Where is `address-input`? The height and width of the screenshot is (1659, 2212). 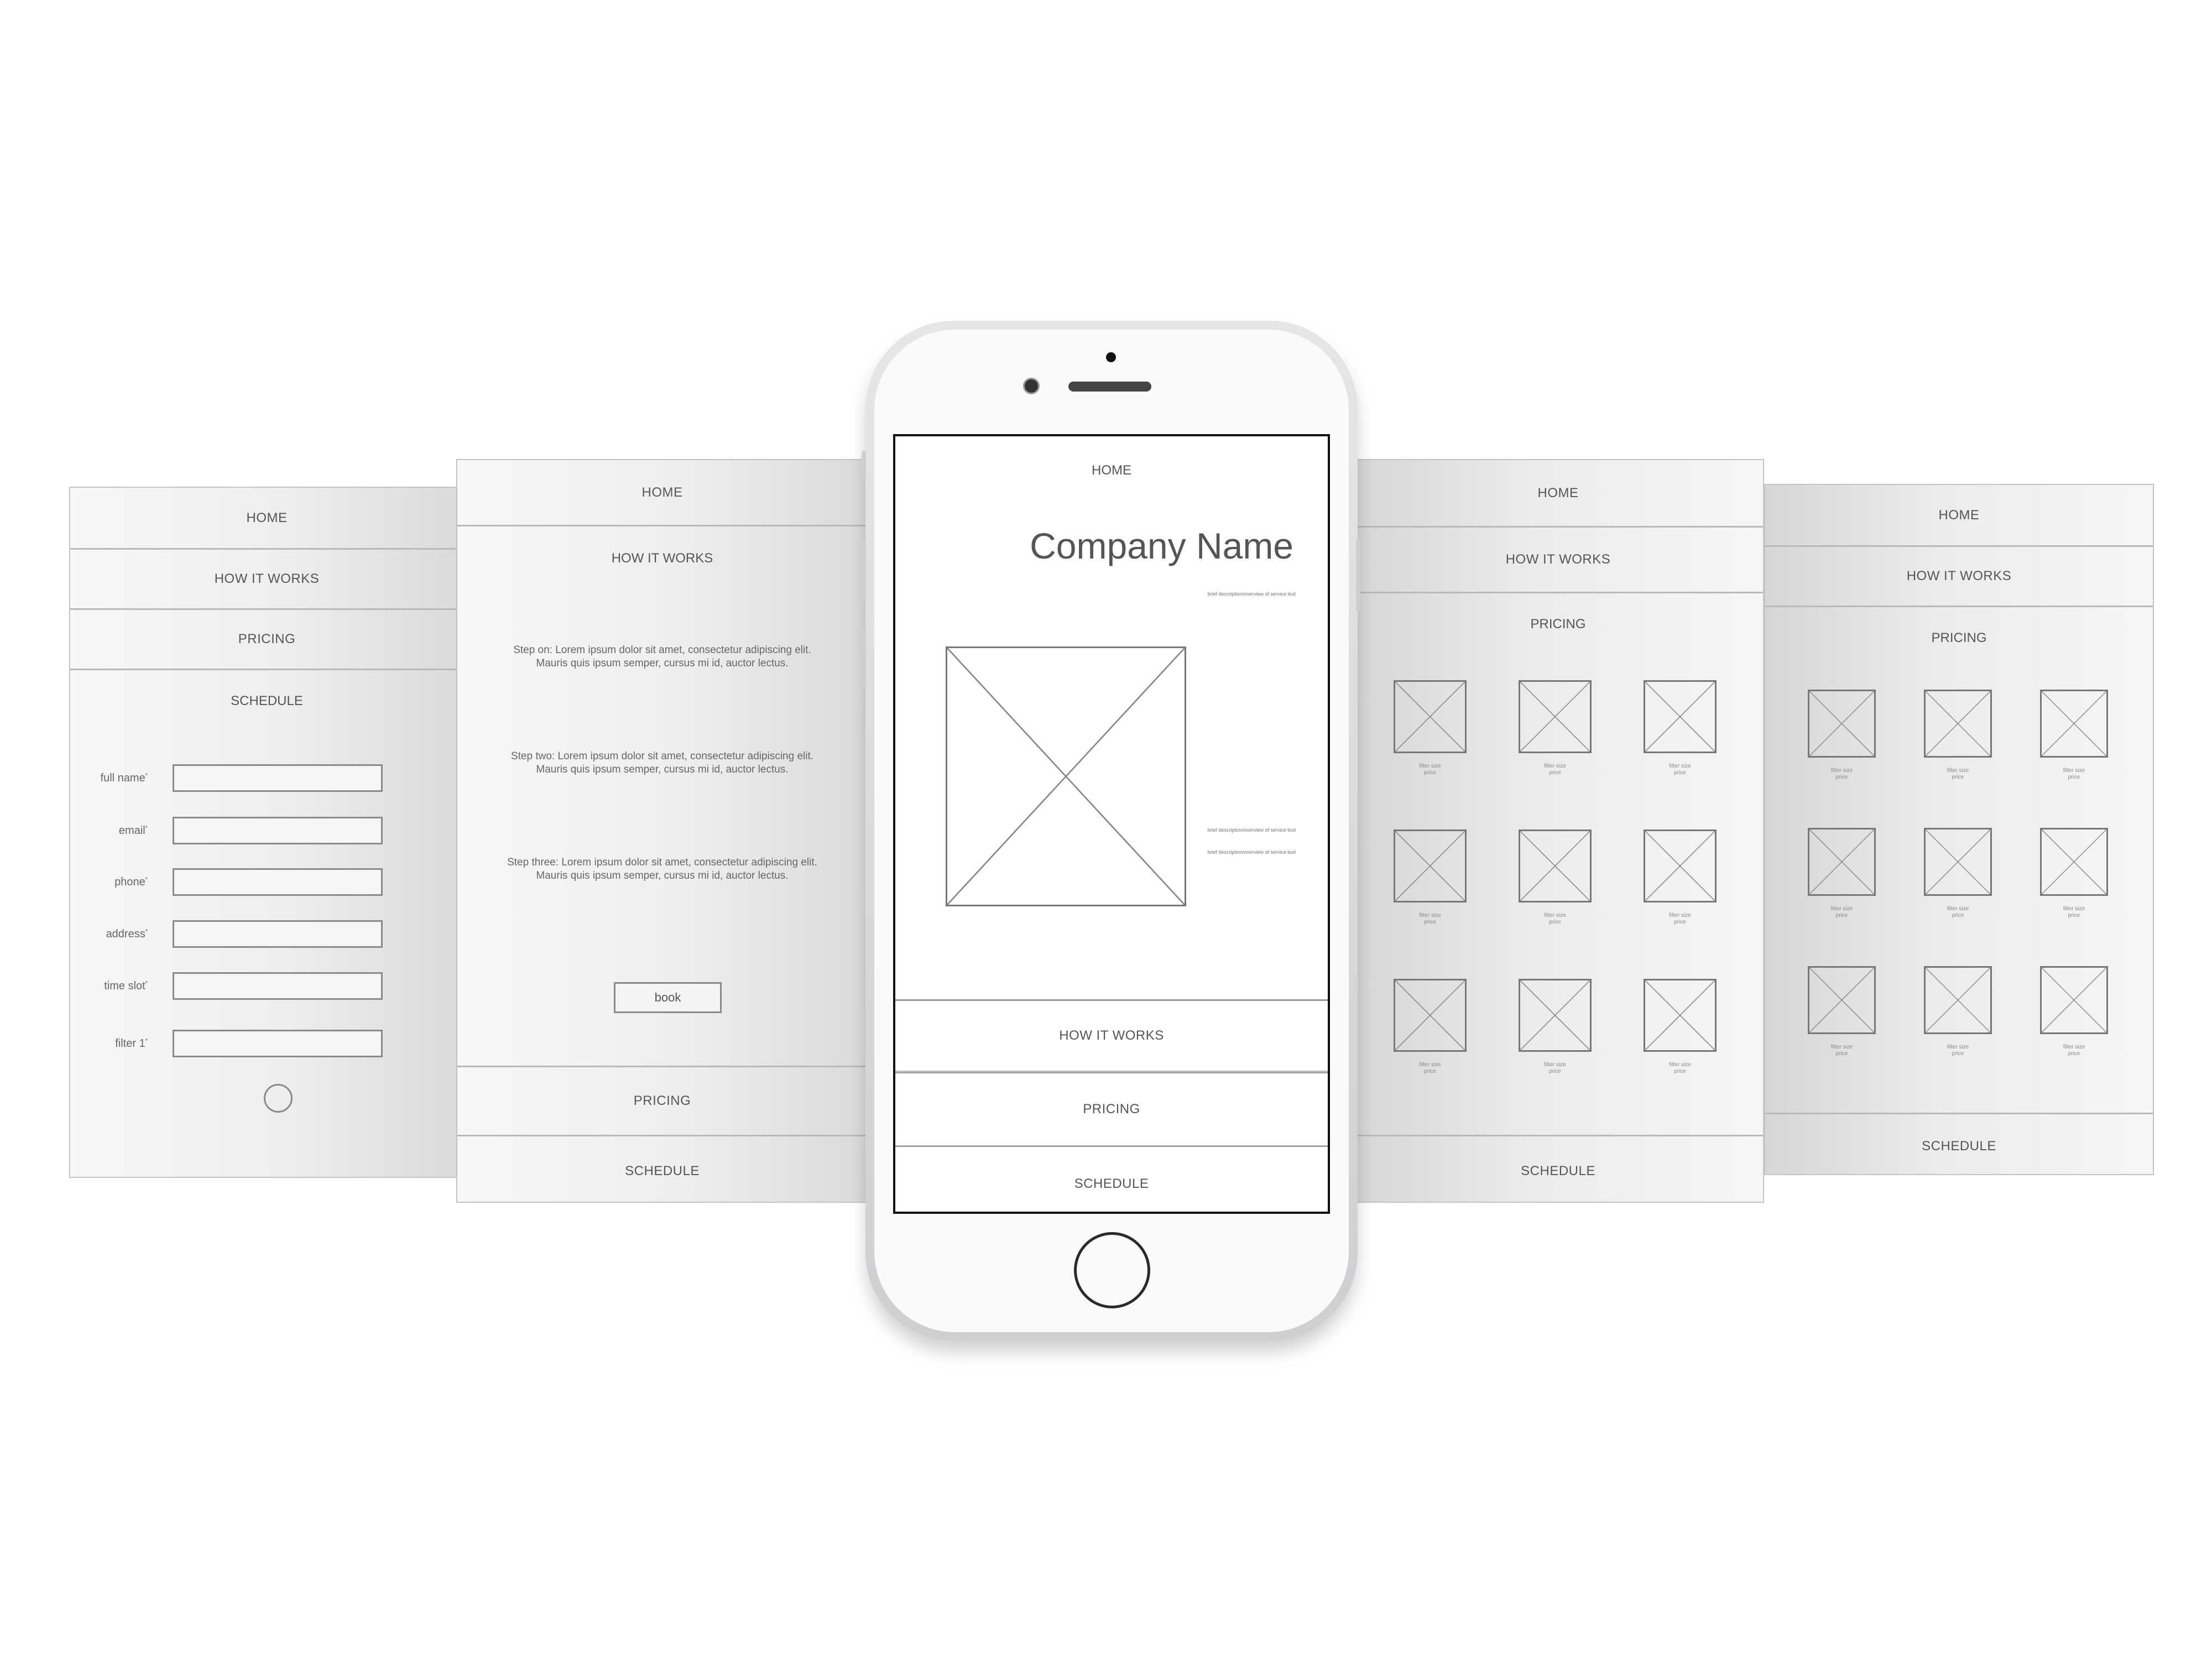 address-input is located at coordinates (278, 934).